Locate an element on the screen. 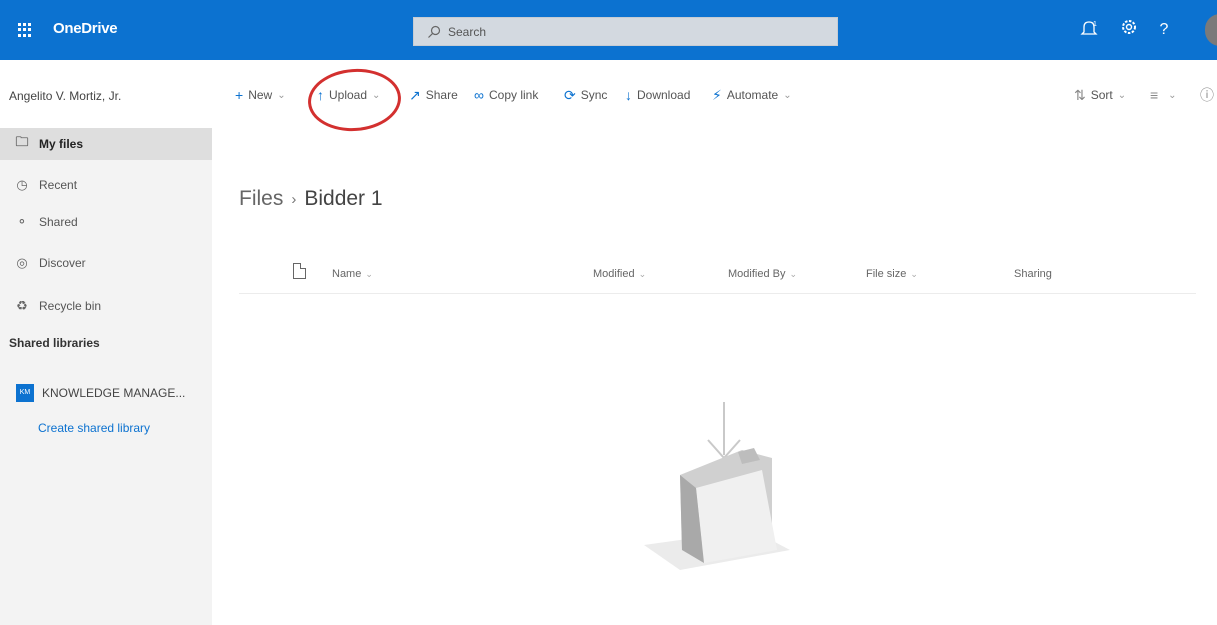  upload-label: Upload is located at coordinates (348, 95).